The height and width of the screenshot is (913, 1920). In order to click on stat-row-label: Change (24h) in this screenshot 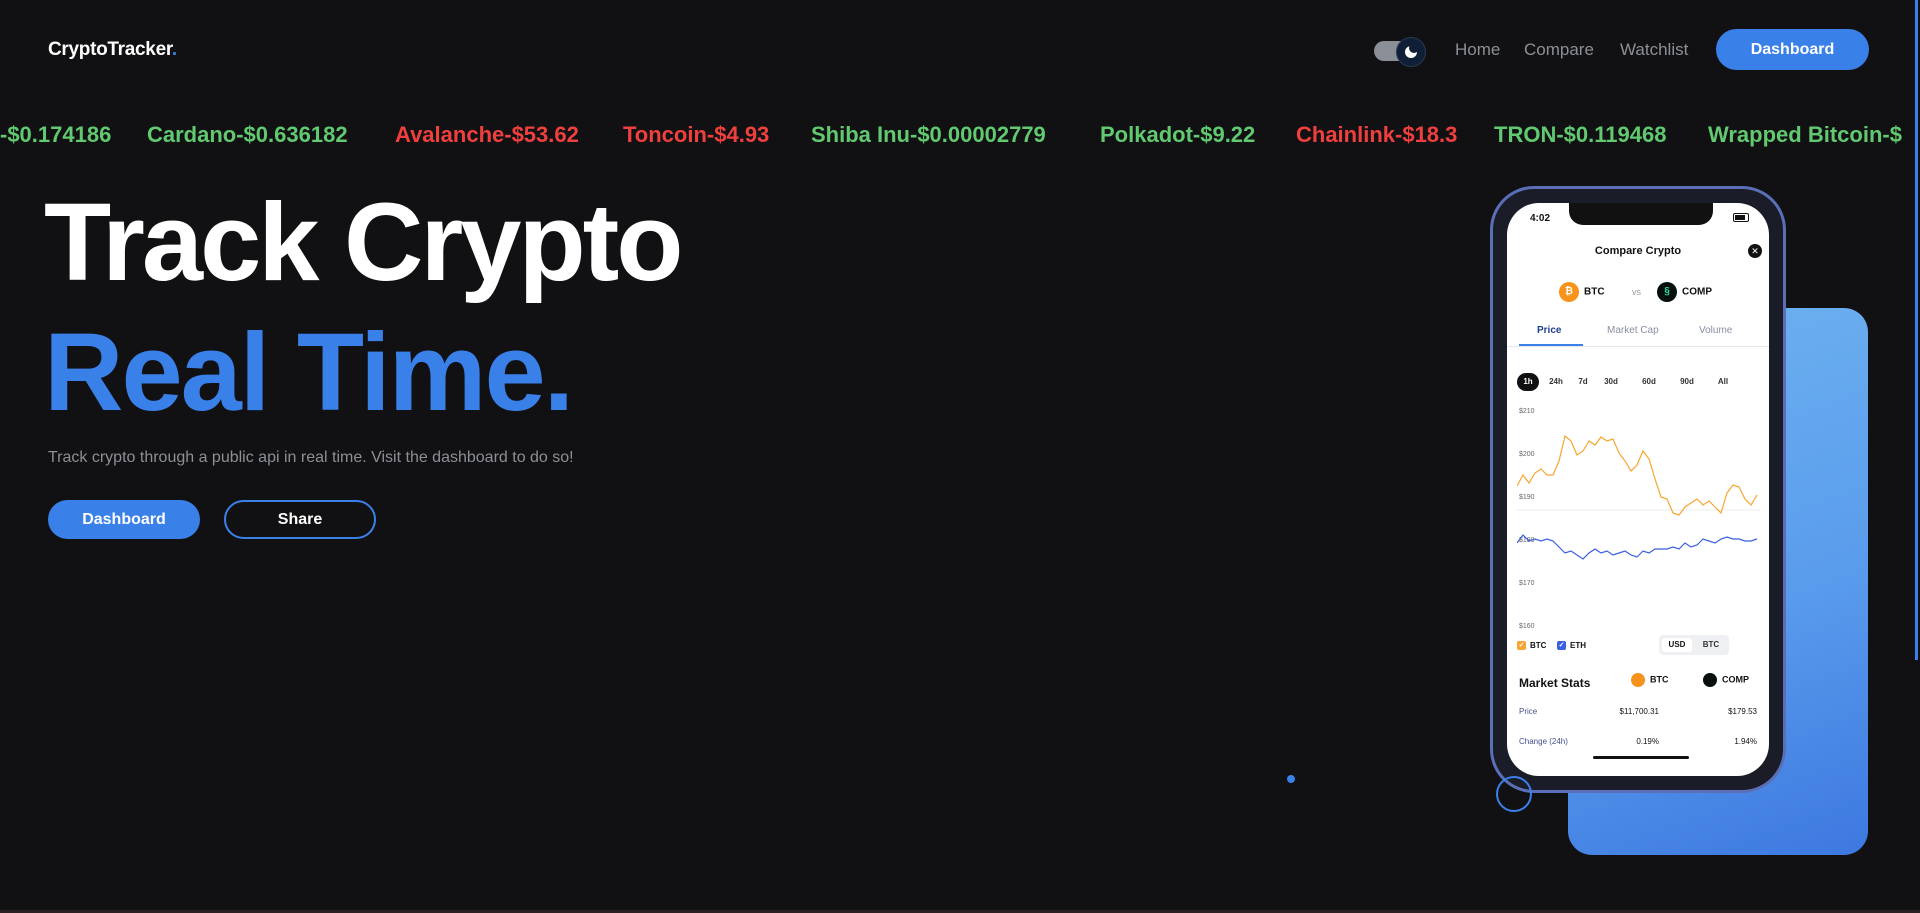, I will do `click(1543, 741)`.